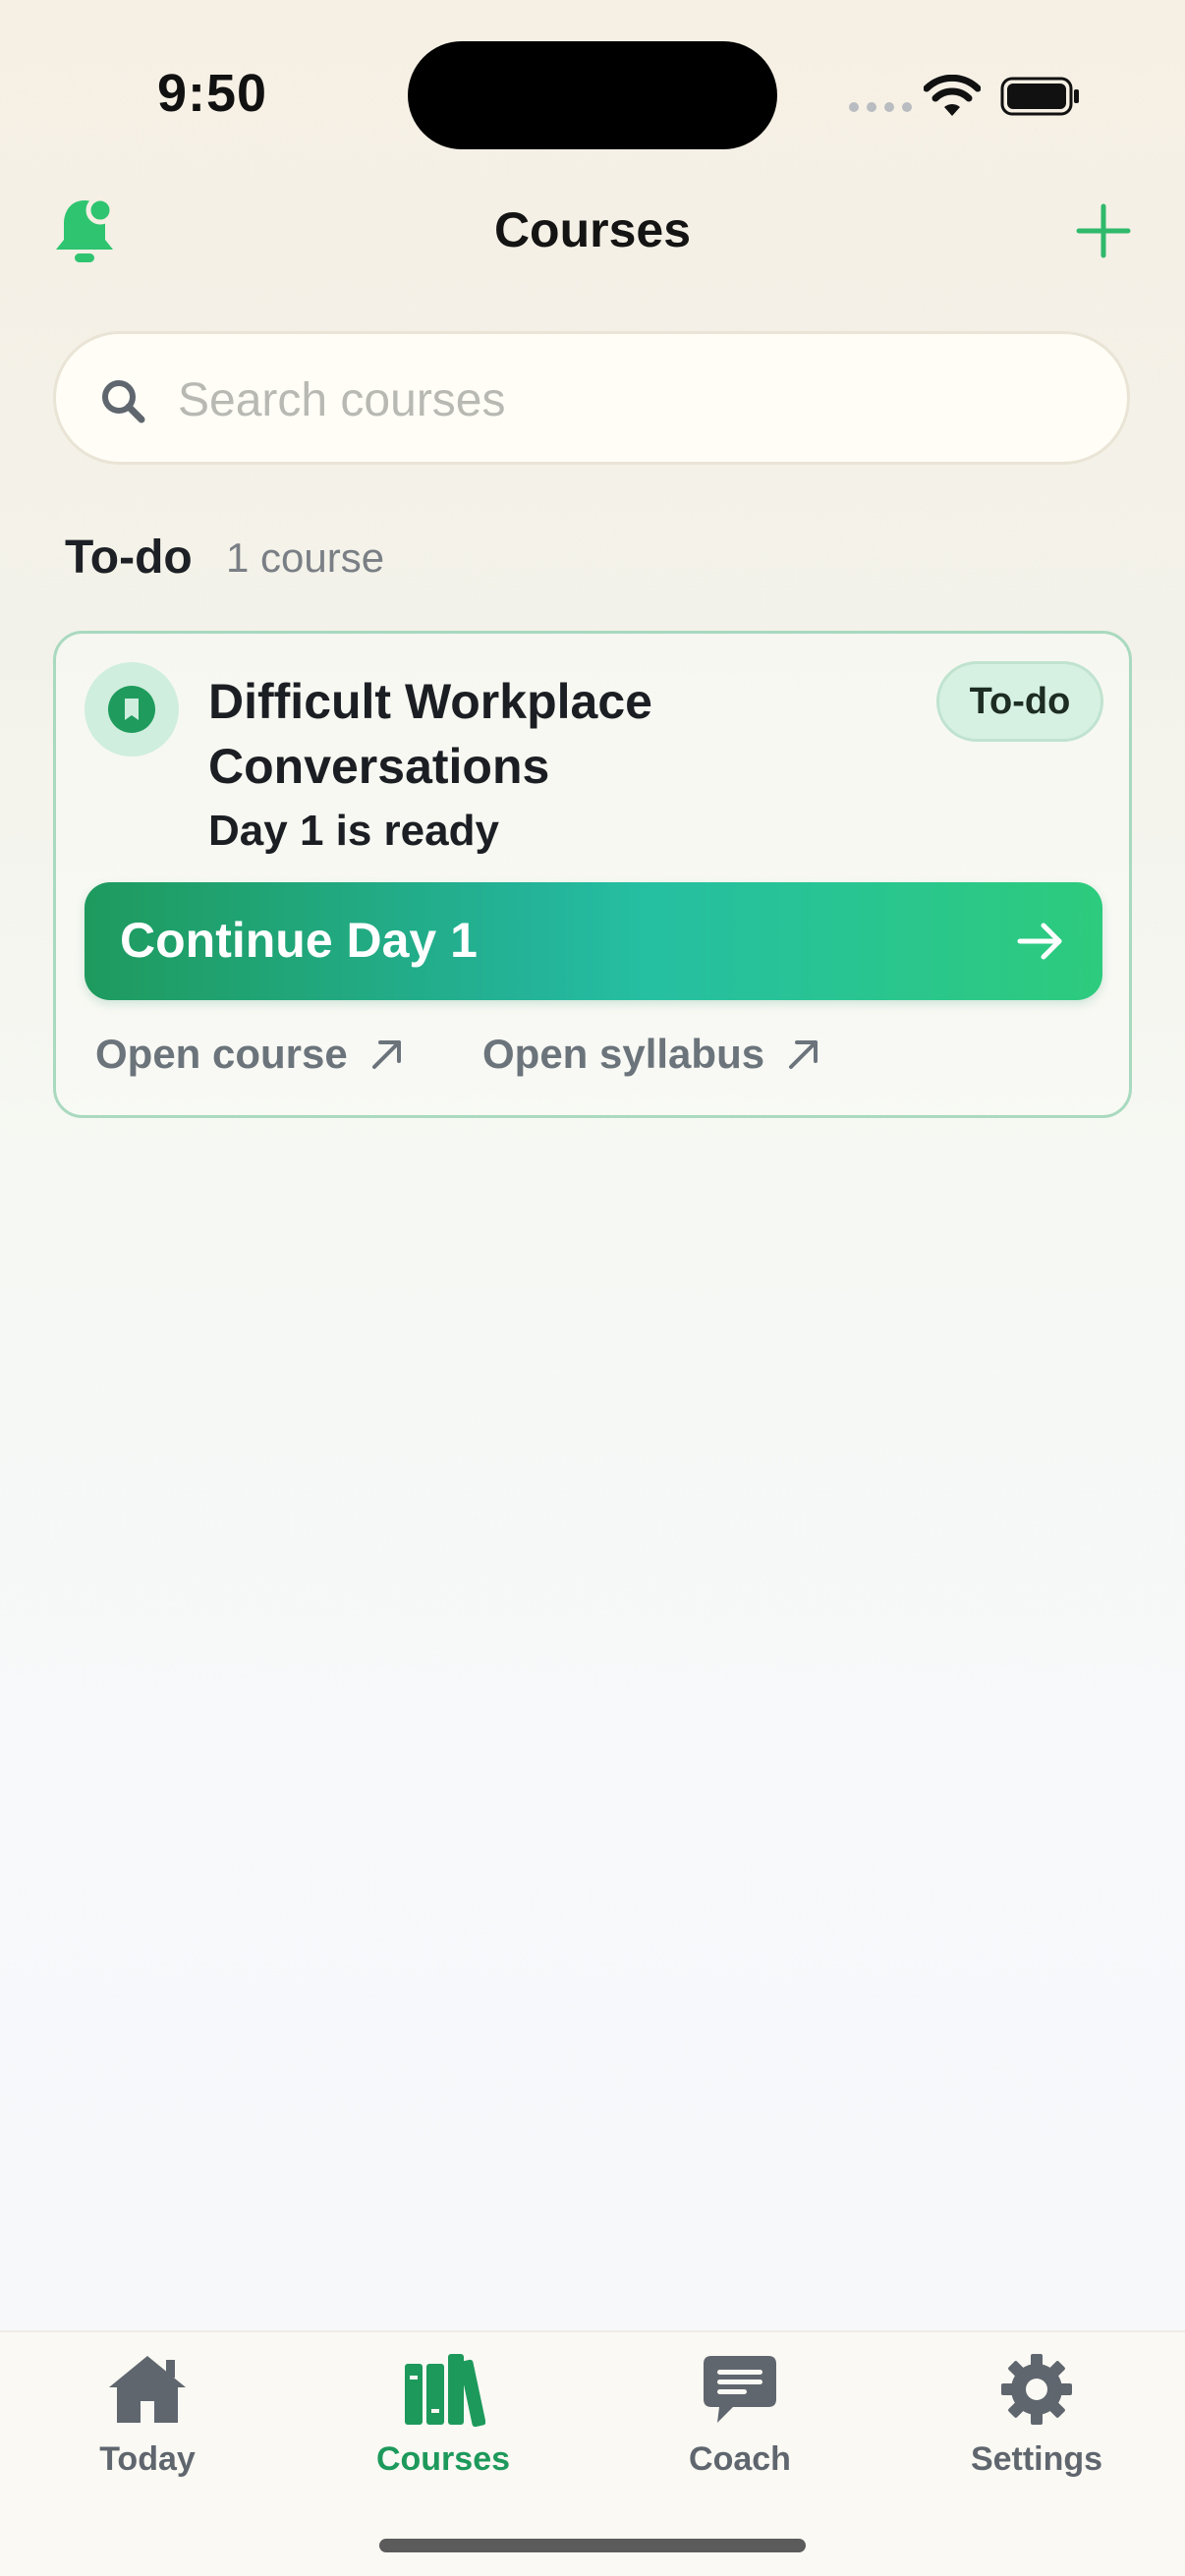 The width and height of the screenshot is (1185, 2576). What do you see at coordinates (953, 95) in the screenshot?
I see `wifi-icon` at bounding box center [953, 95].